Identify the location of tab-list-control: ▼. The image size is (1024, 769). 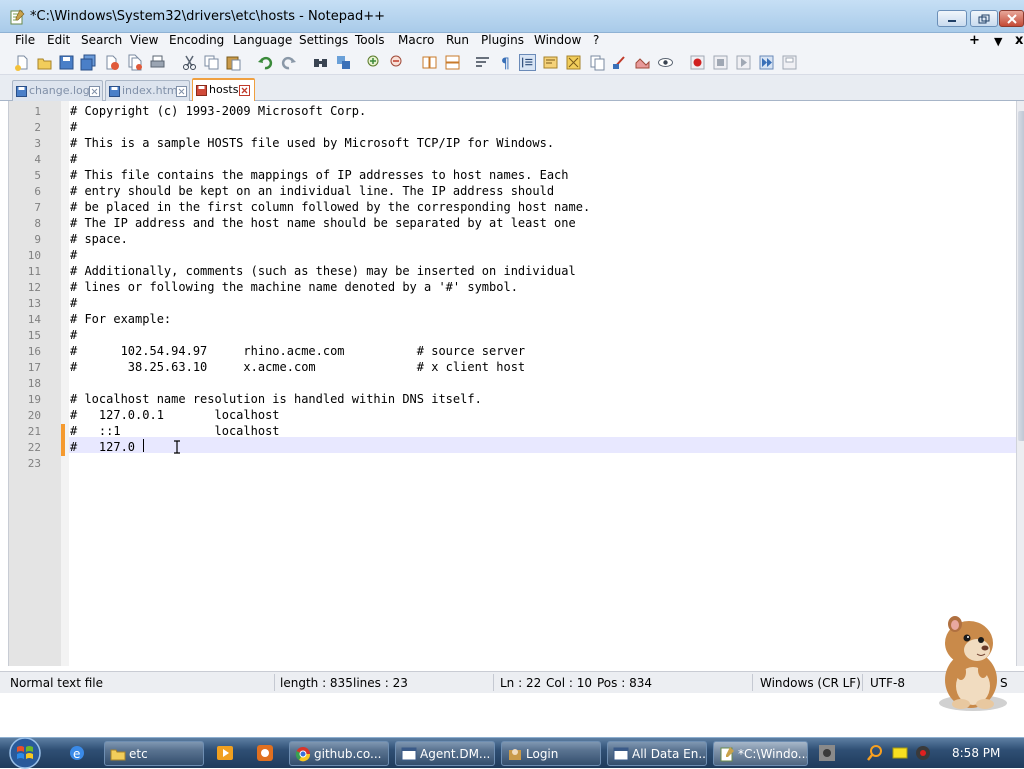
(998, 41).